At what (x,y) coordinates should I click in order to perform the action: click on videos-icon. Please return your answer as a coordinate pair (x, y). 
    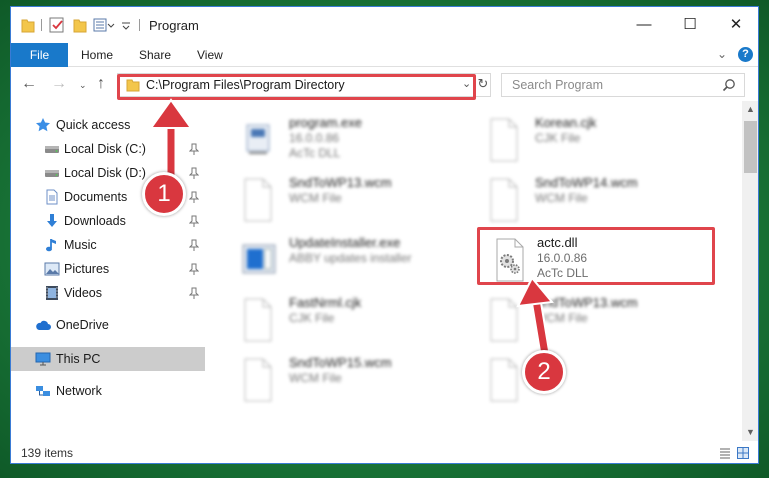
    Looking at the image, I should click on (52, 293).